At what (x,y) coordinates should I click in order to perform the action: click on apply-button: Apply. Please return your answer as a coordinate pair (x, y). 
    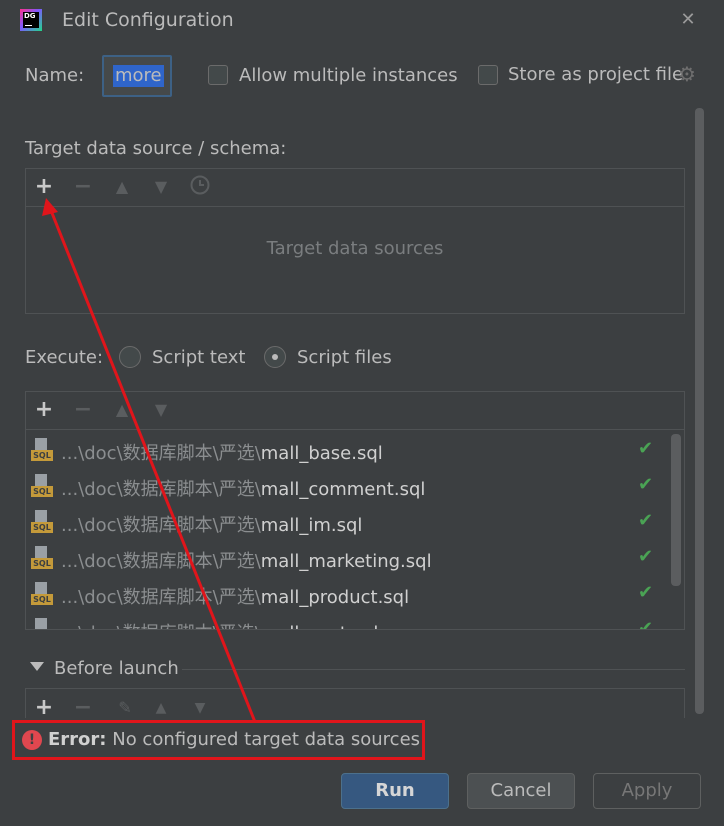
    Looking at the image, I should click on (647, 791).